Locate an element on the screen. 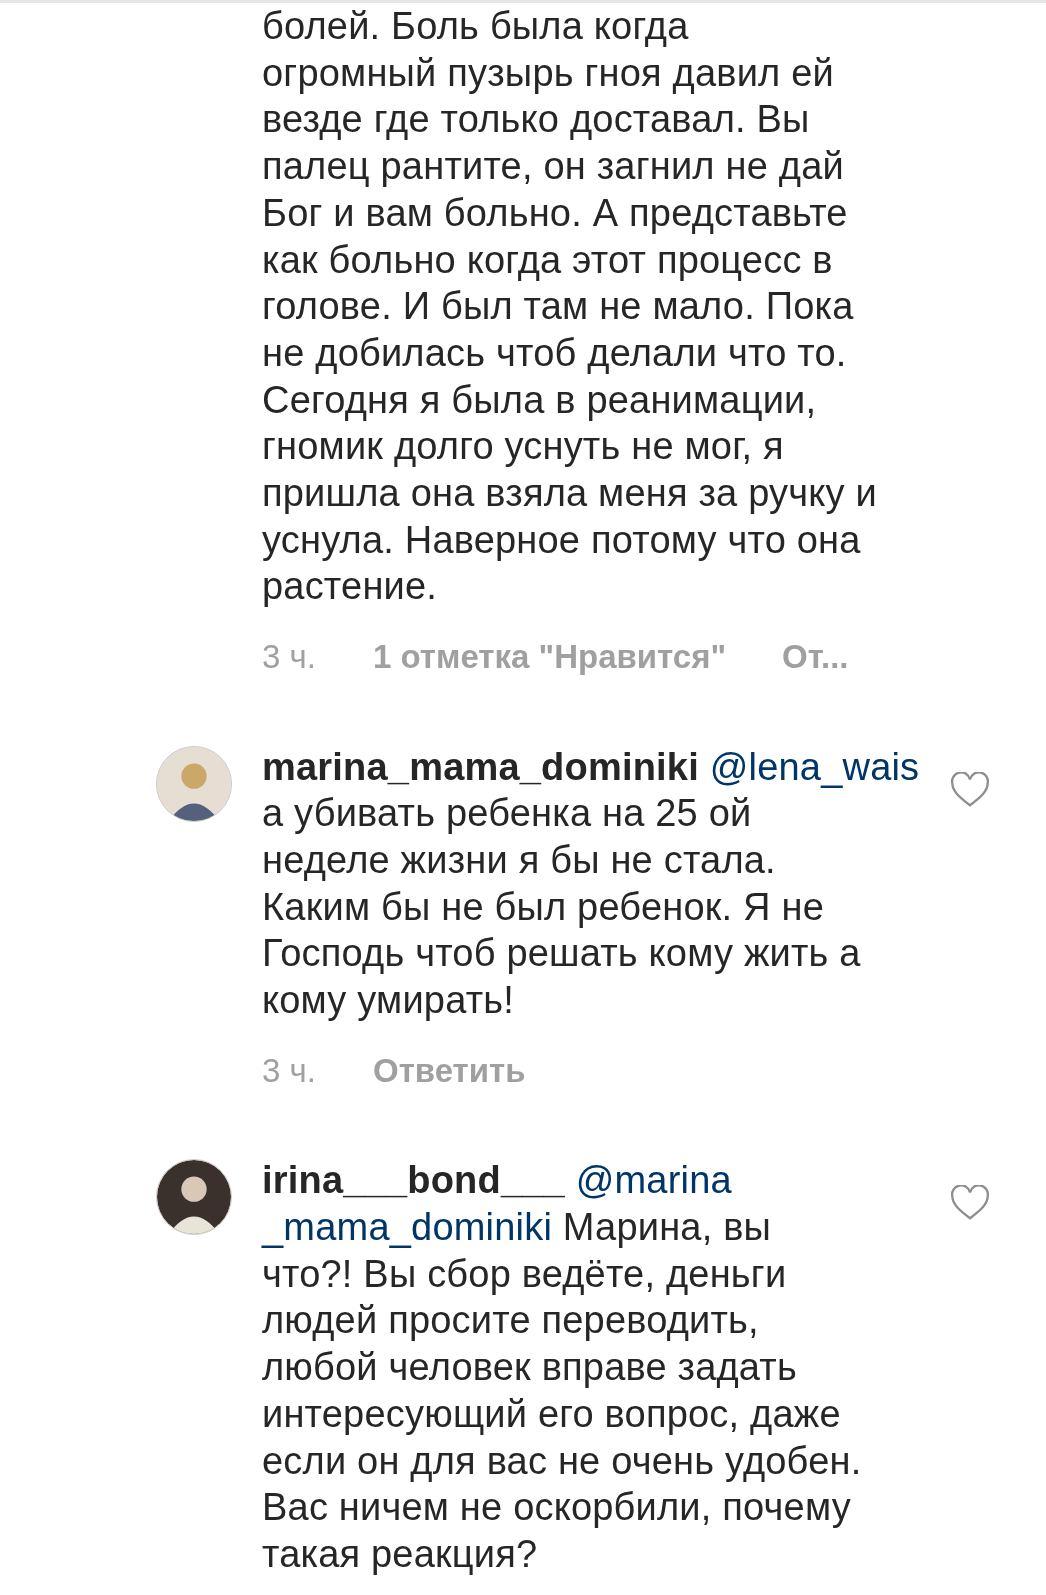  reply-link: Ответить is located at coordinates (449, 1070).